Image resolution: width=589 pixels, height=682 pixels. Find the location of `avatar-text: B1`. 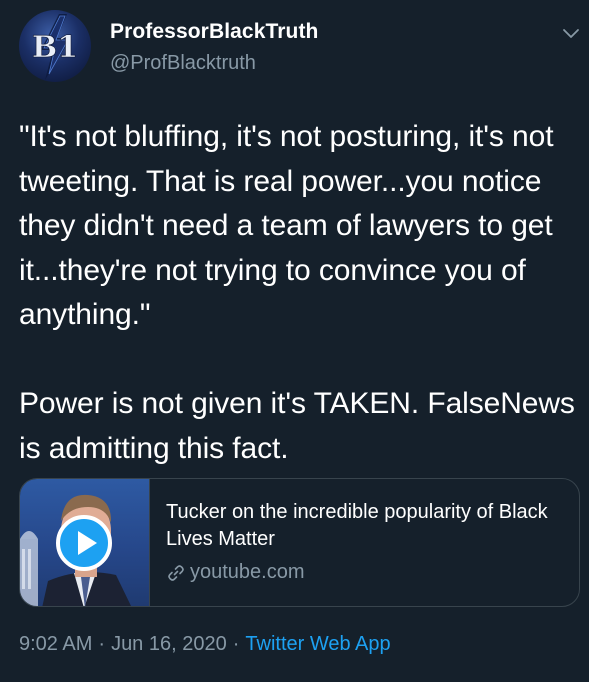

avatar-text: B1 is located at coordinates (55, 47).